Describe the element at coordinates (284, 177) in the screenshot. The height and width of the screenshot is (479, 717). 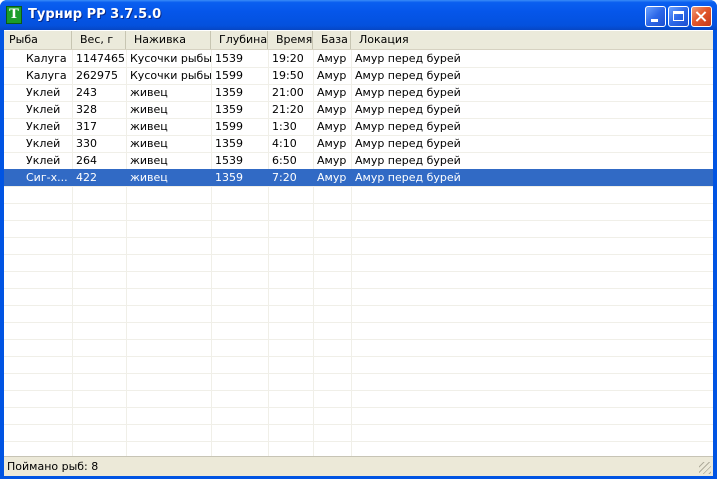
I see `table-cell: 7:20` at that location.